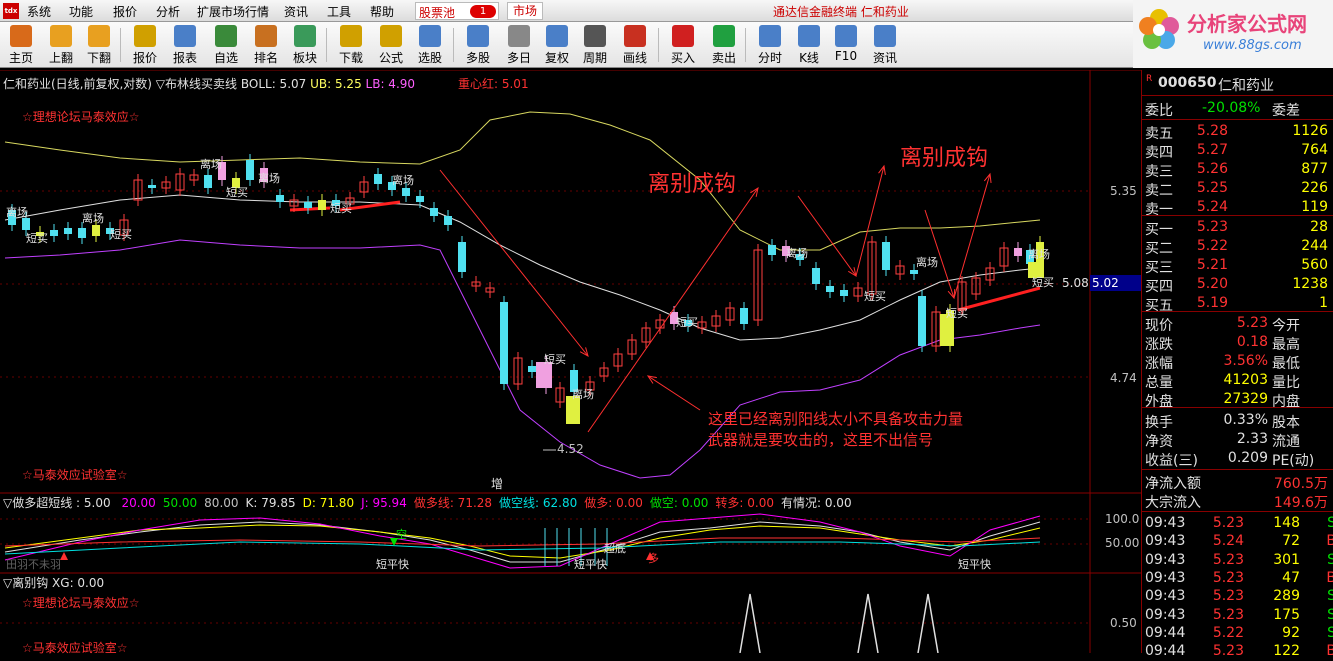 This screenshot has height=661, width=1333. I want to click on market-tab: 市场, so click(525, 11).